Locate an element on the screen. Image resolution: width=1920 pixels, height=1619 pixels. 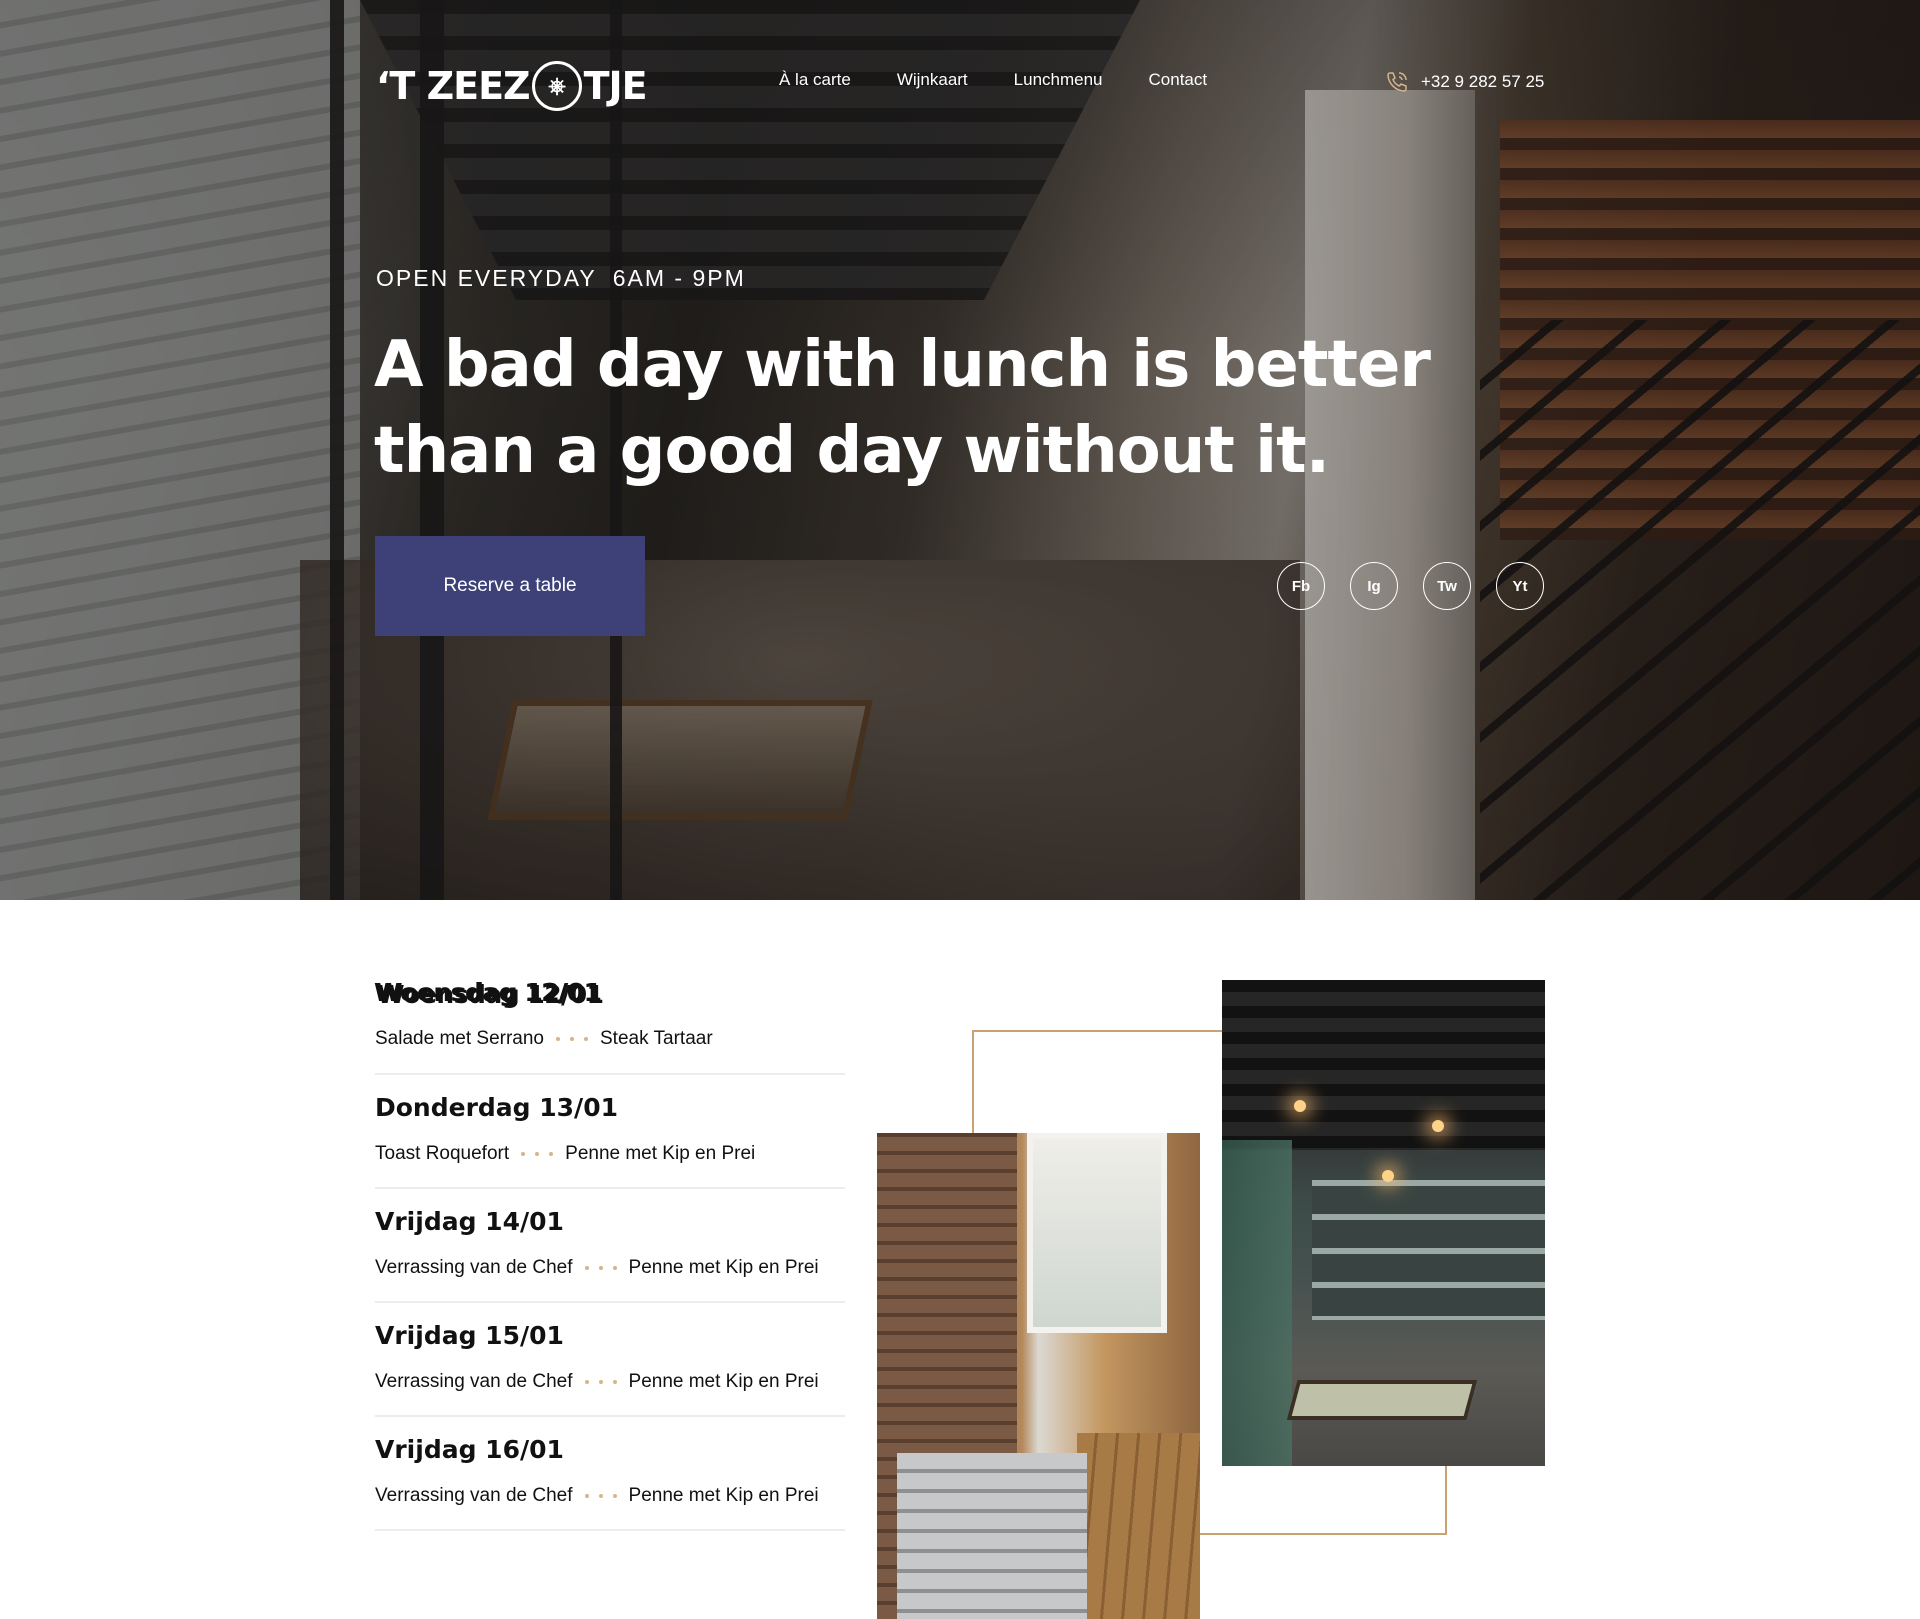
phone-icon is located at coordinates (1397, 82).